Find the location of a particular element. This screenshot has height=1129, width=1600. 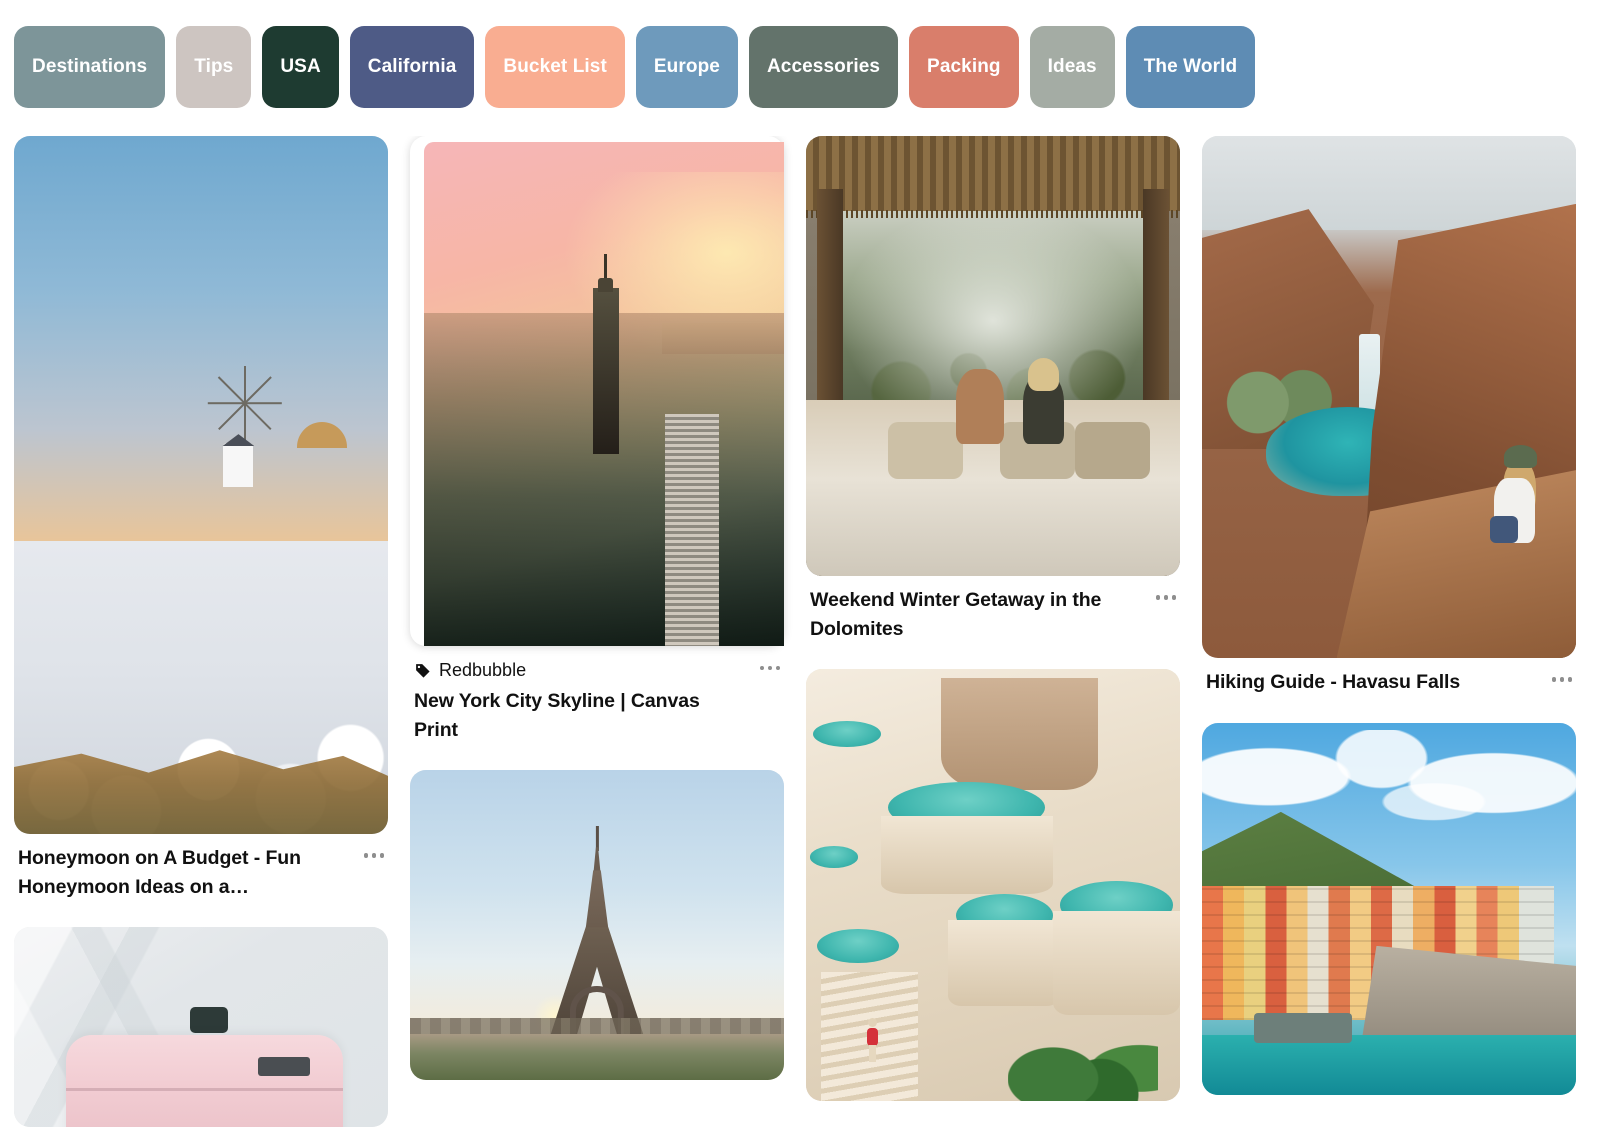

category-pill-label: California is located at coordinates (412, 66).